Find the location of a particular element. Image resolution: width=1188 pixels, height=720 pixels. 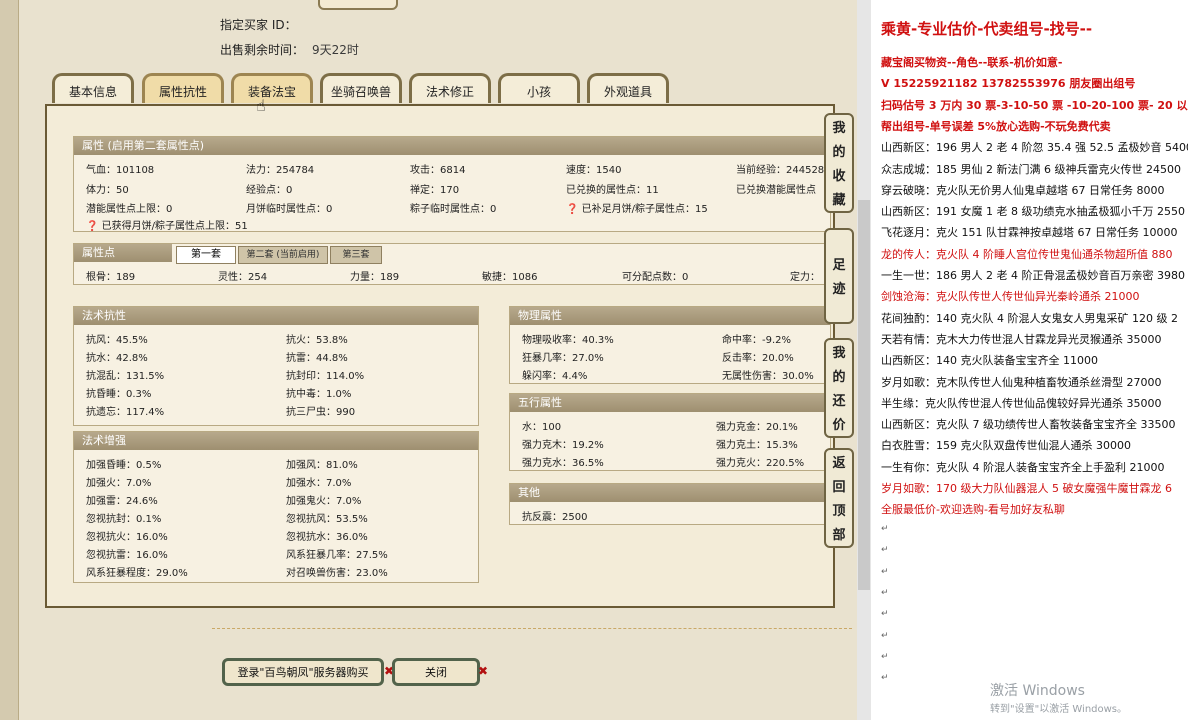

points-strength: 力量：189 is located at coordinates (375, 277).